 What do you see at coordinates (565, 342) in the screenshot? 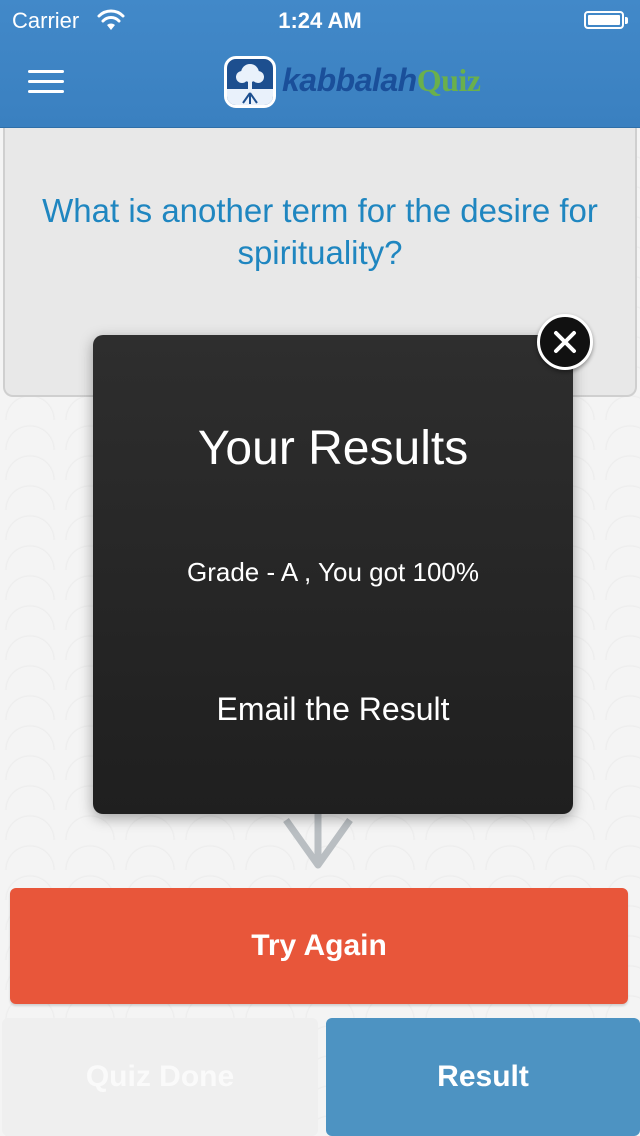
I see `close-icon` at bounding box center [565, 342].